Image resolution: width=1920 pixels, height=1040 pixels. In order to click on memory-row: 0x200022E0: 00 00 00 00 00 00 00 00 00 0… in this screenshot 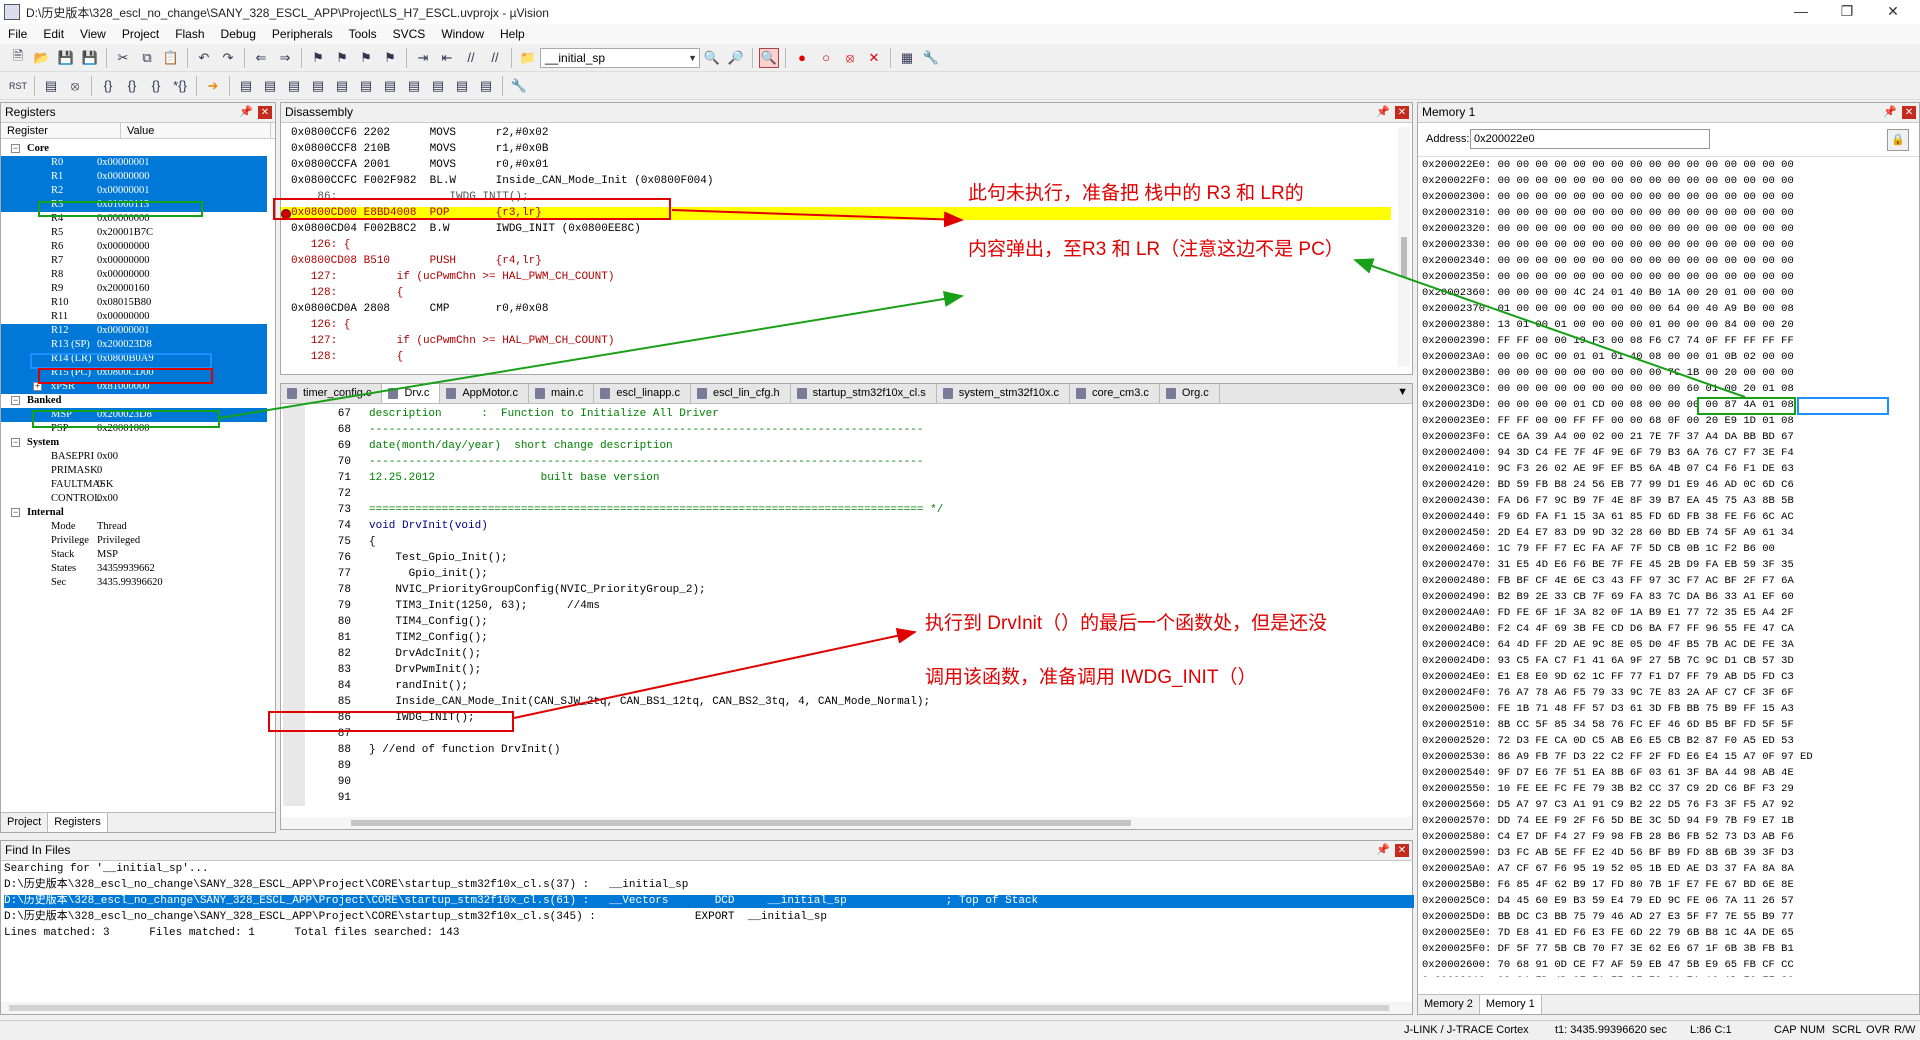, I will do `click(1608, 165)`.